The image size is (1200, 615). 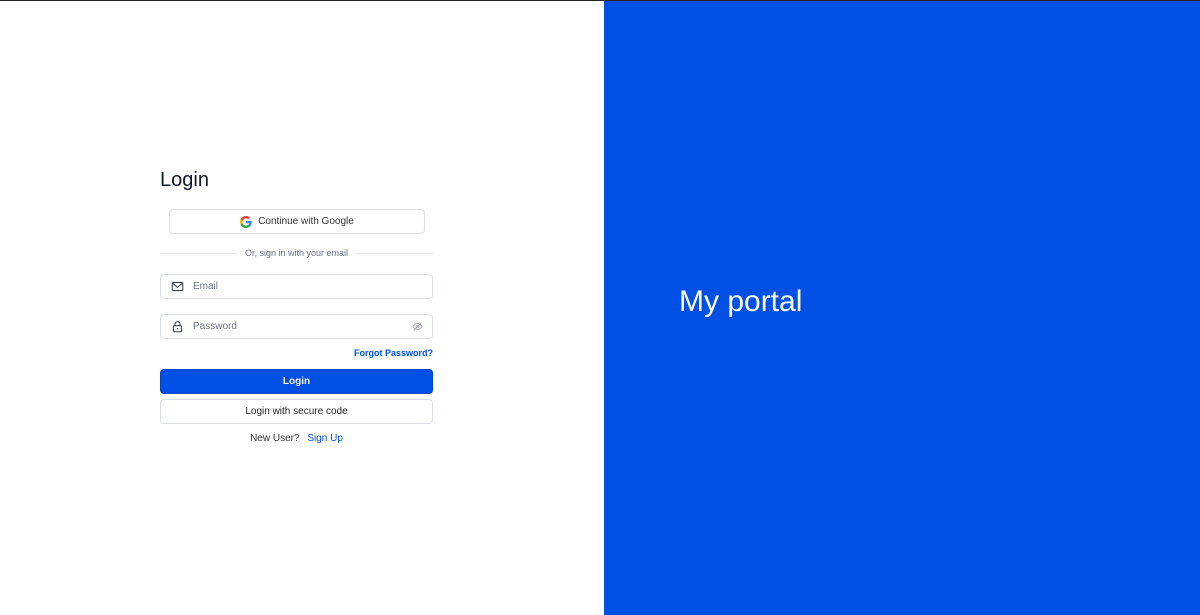 I want to click on divider-line-left, so click(x=198, y=253).